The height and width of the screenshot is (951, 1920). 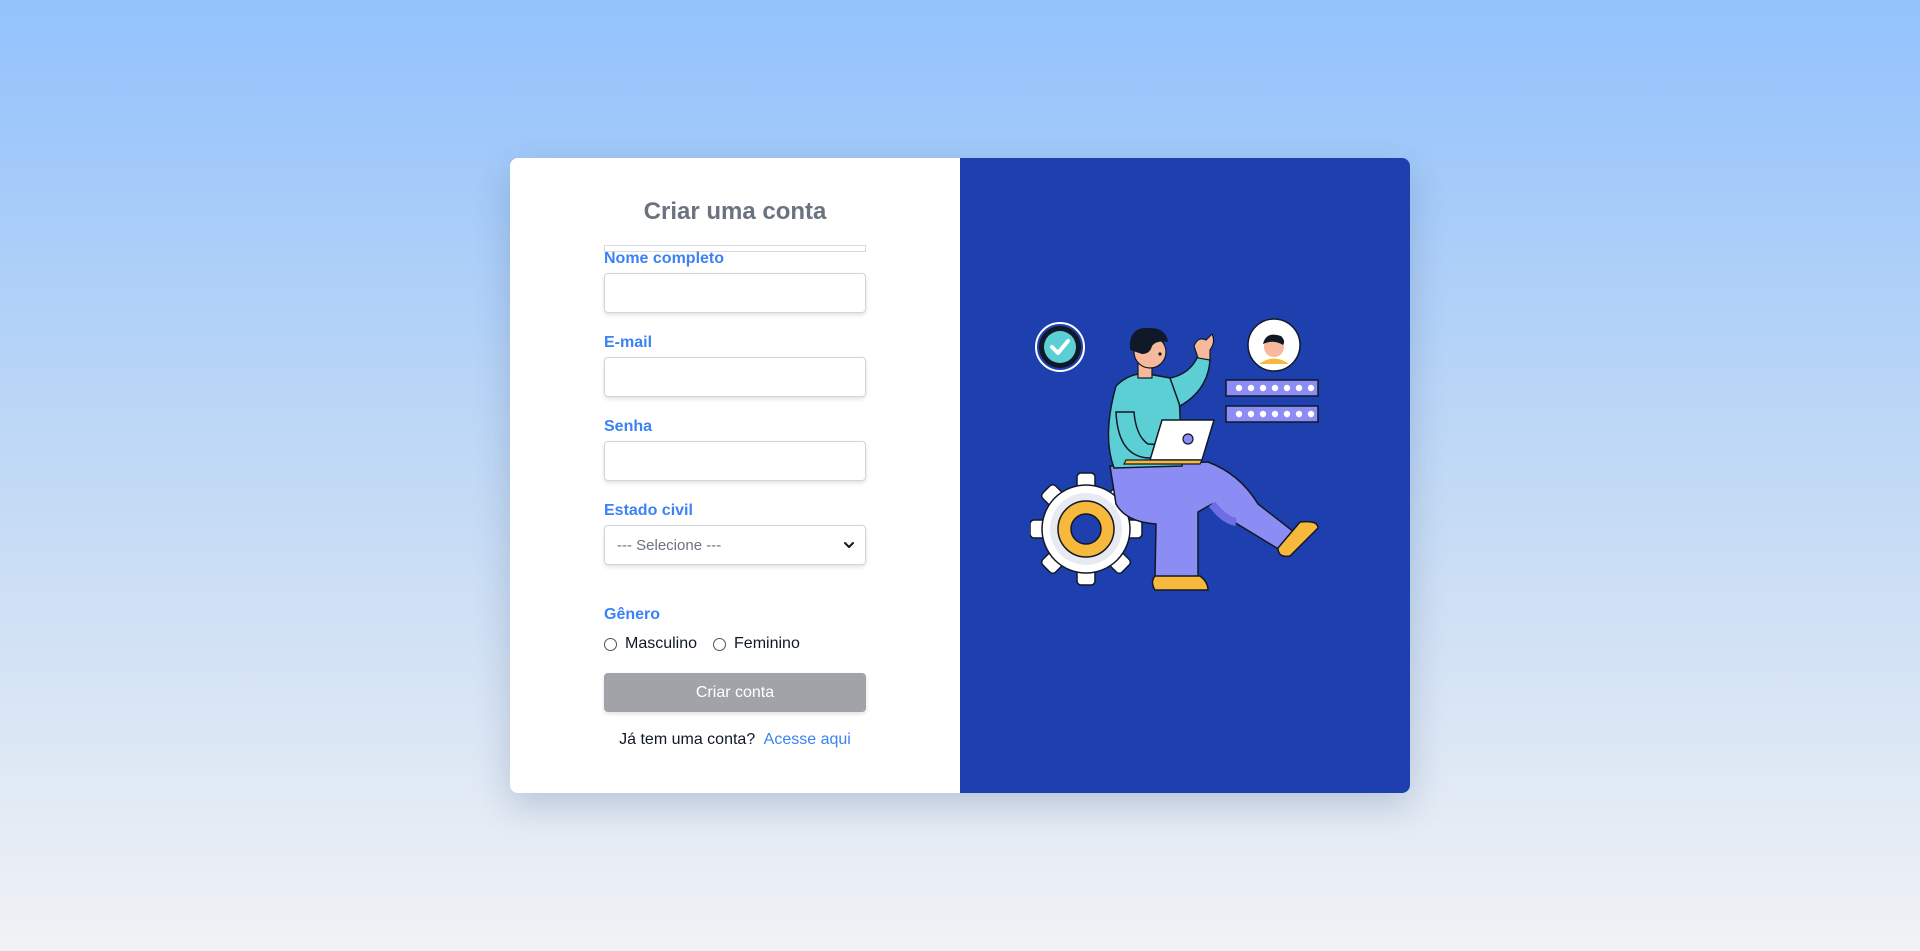 I want to click on password-field-icon, so click(x=1272, y=401).